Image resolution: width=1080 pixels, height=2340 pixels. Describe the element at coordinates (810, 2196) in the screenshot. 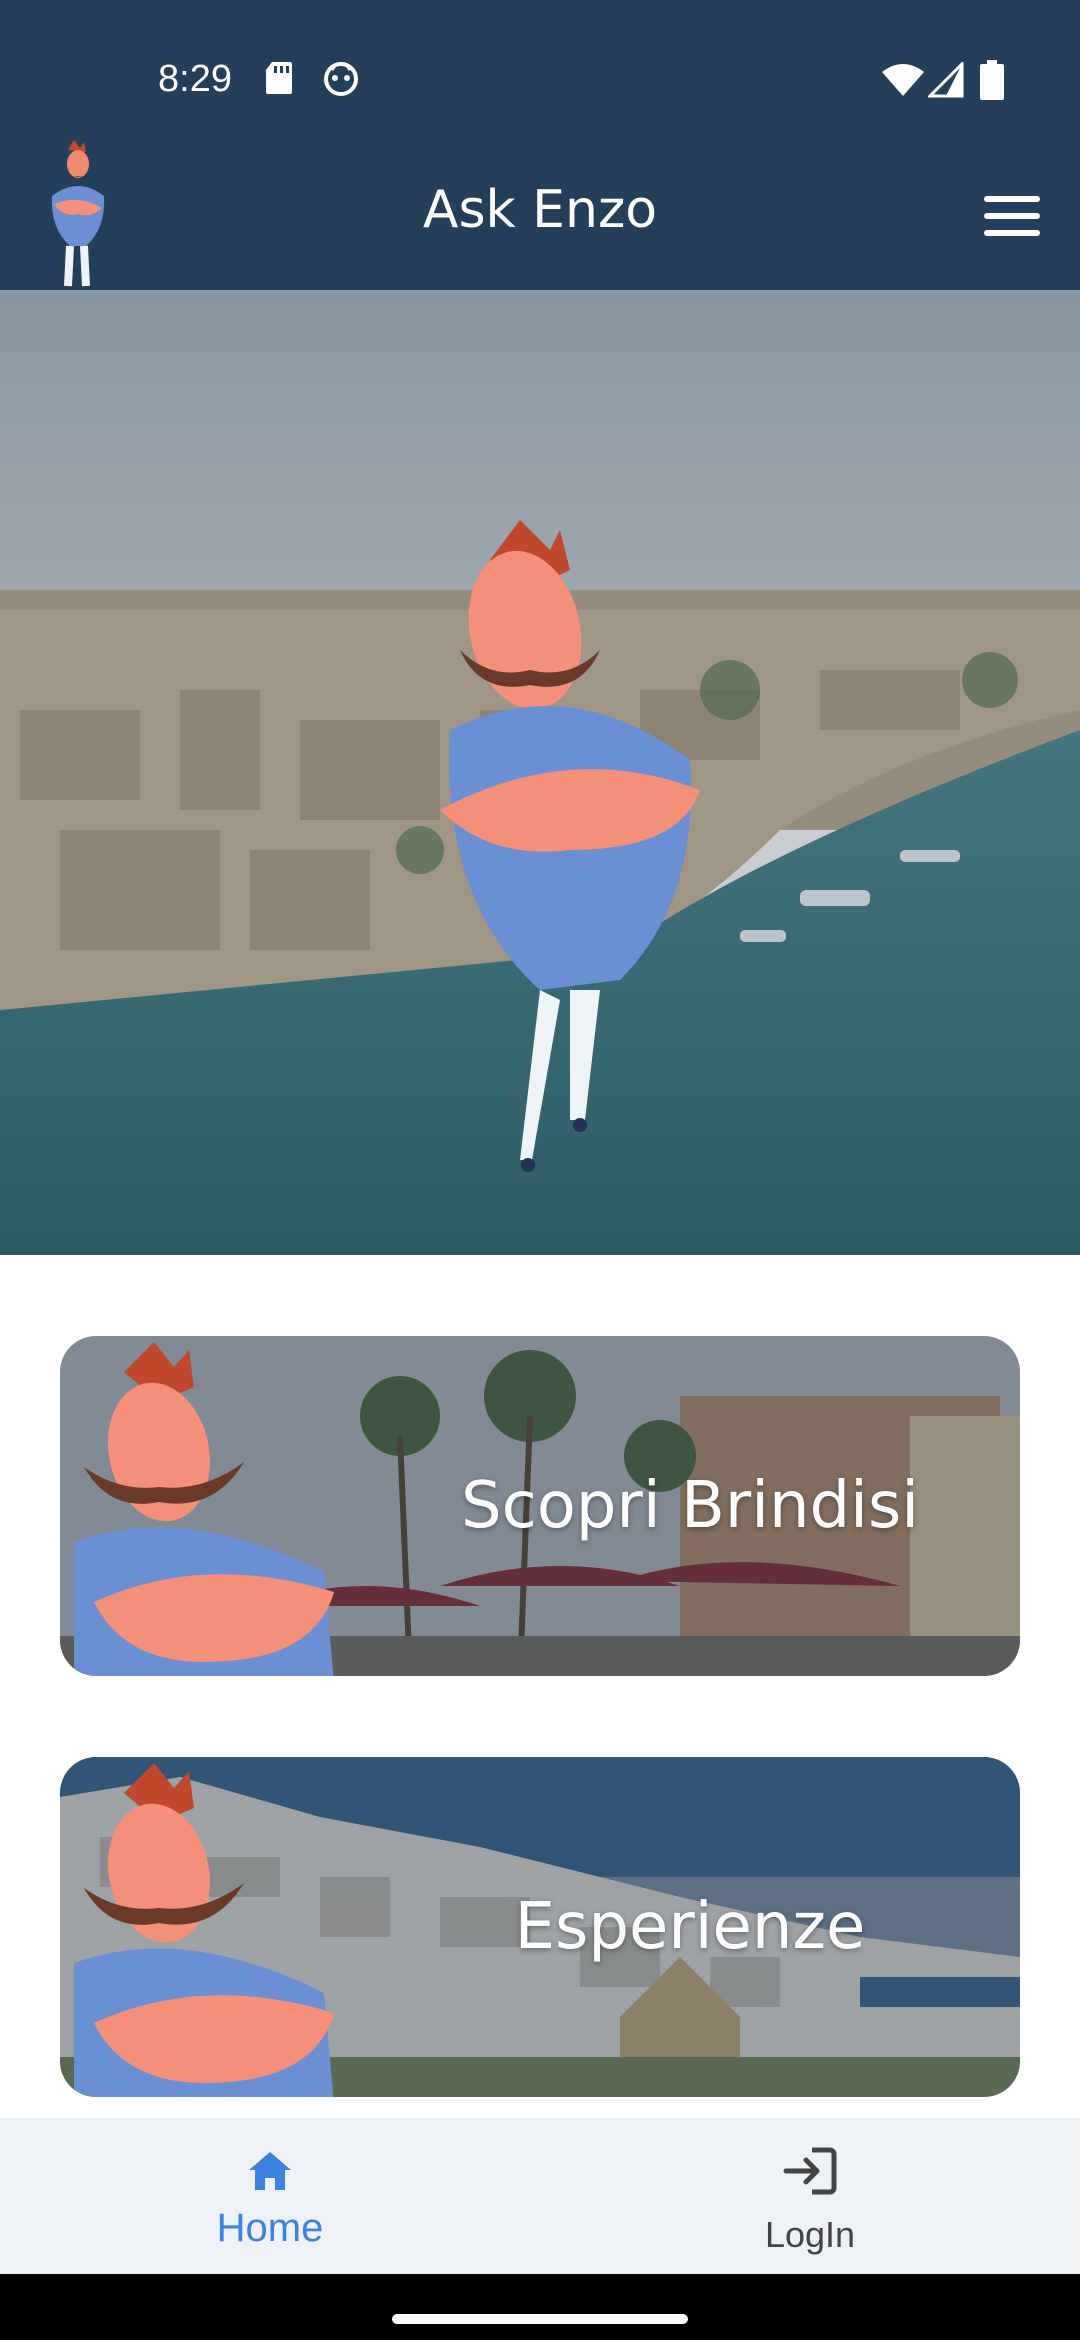

I see `nav-login: LogIn` at that location.